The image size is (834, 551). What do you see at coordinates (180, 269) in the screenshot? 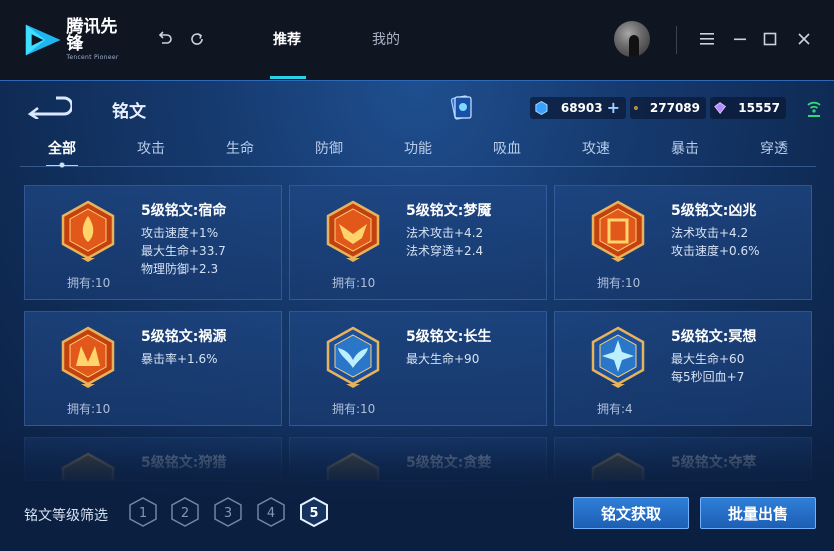
I see `inscription-stat: 物理防御+2.3` at bounding box center [180, 269].